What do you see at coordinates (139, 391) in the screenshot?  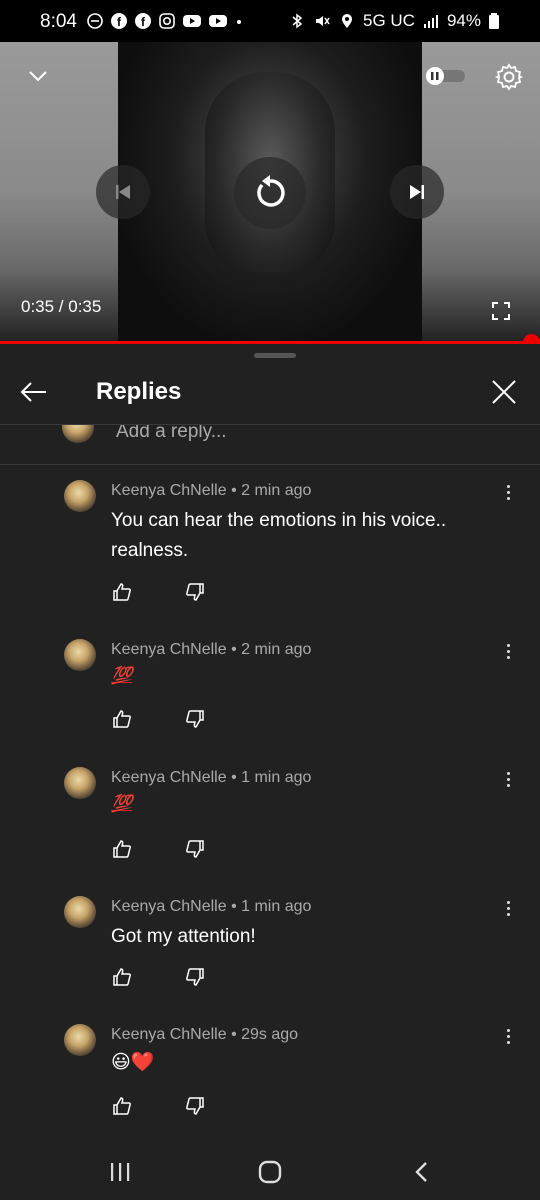 I see `page-title: Replies` at bounding box center [139, 391].